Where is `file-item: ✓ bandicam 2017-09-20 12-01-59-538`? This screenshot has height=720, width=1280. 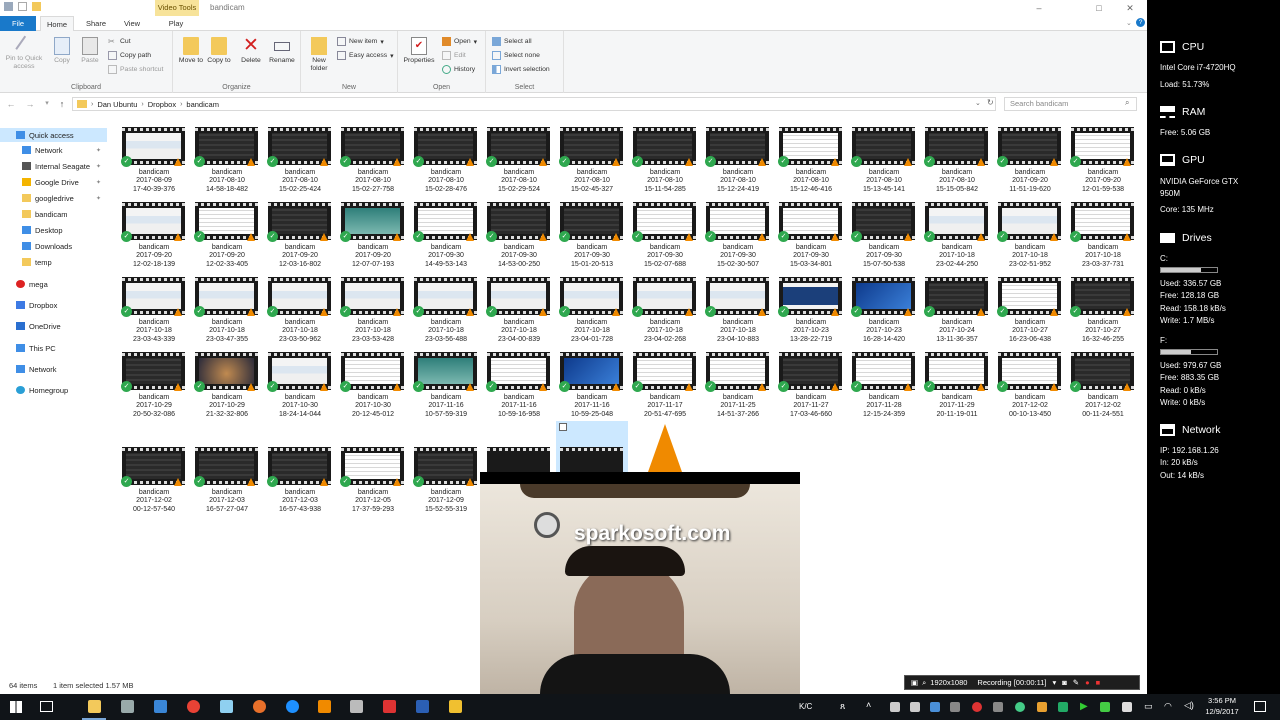 file-item: ✓ bandicam 2017-09-20 12-01-59-538 is located at coordinates (1103, 156).